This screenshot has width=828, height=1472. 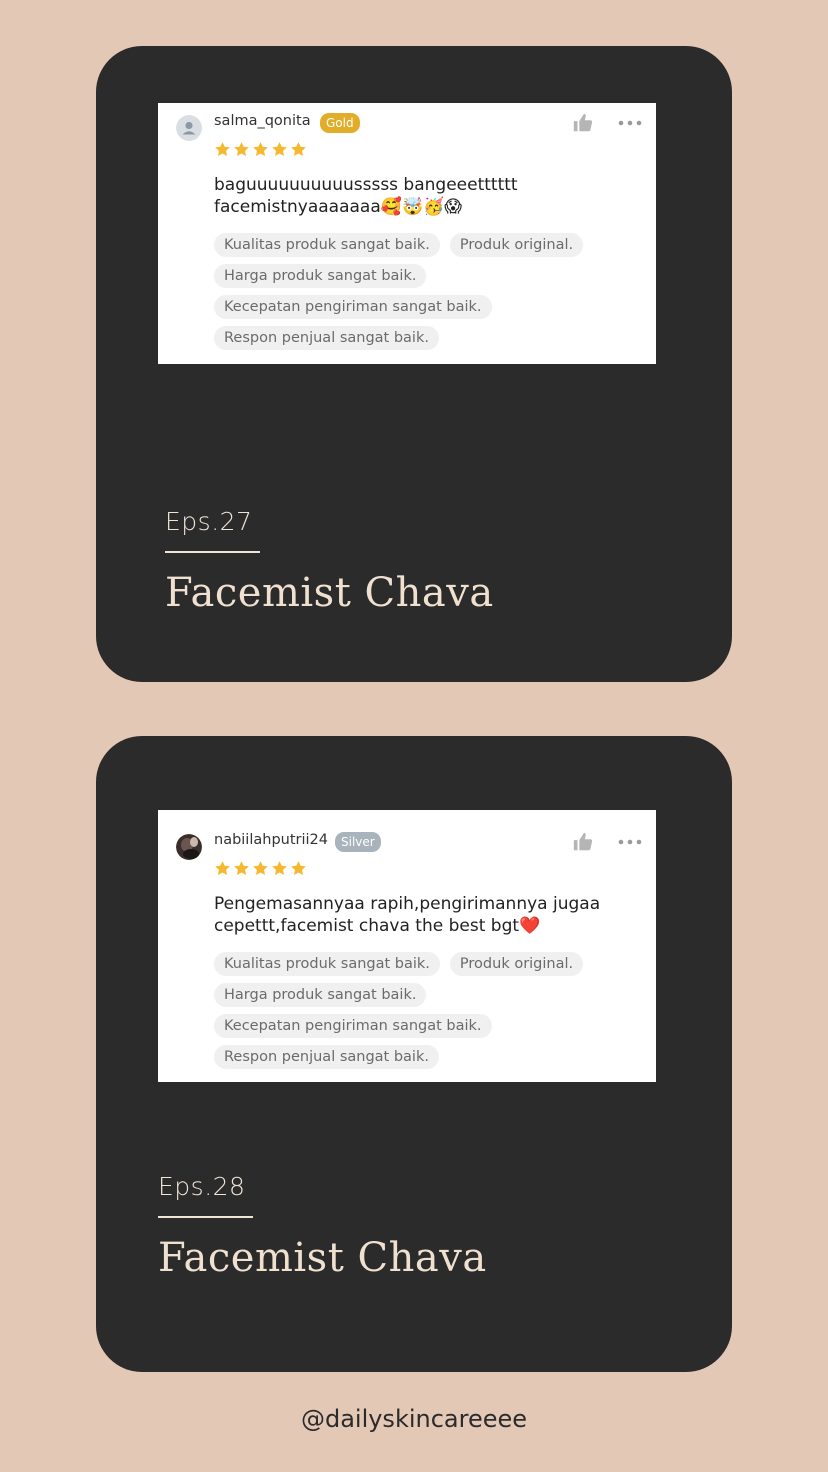 I want to click on reviewer-username: nabiilahputrii24, so click(x=271, y=840).